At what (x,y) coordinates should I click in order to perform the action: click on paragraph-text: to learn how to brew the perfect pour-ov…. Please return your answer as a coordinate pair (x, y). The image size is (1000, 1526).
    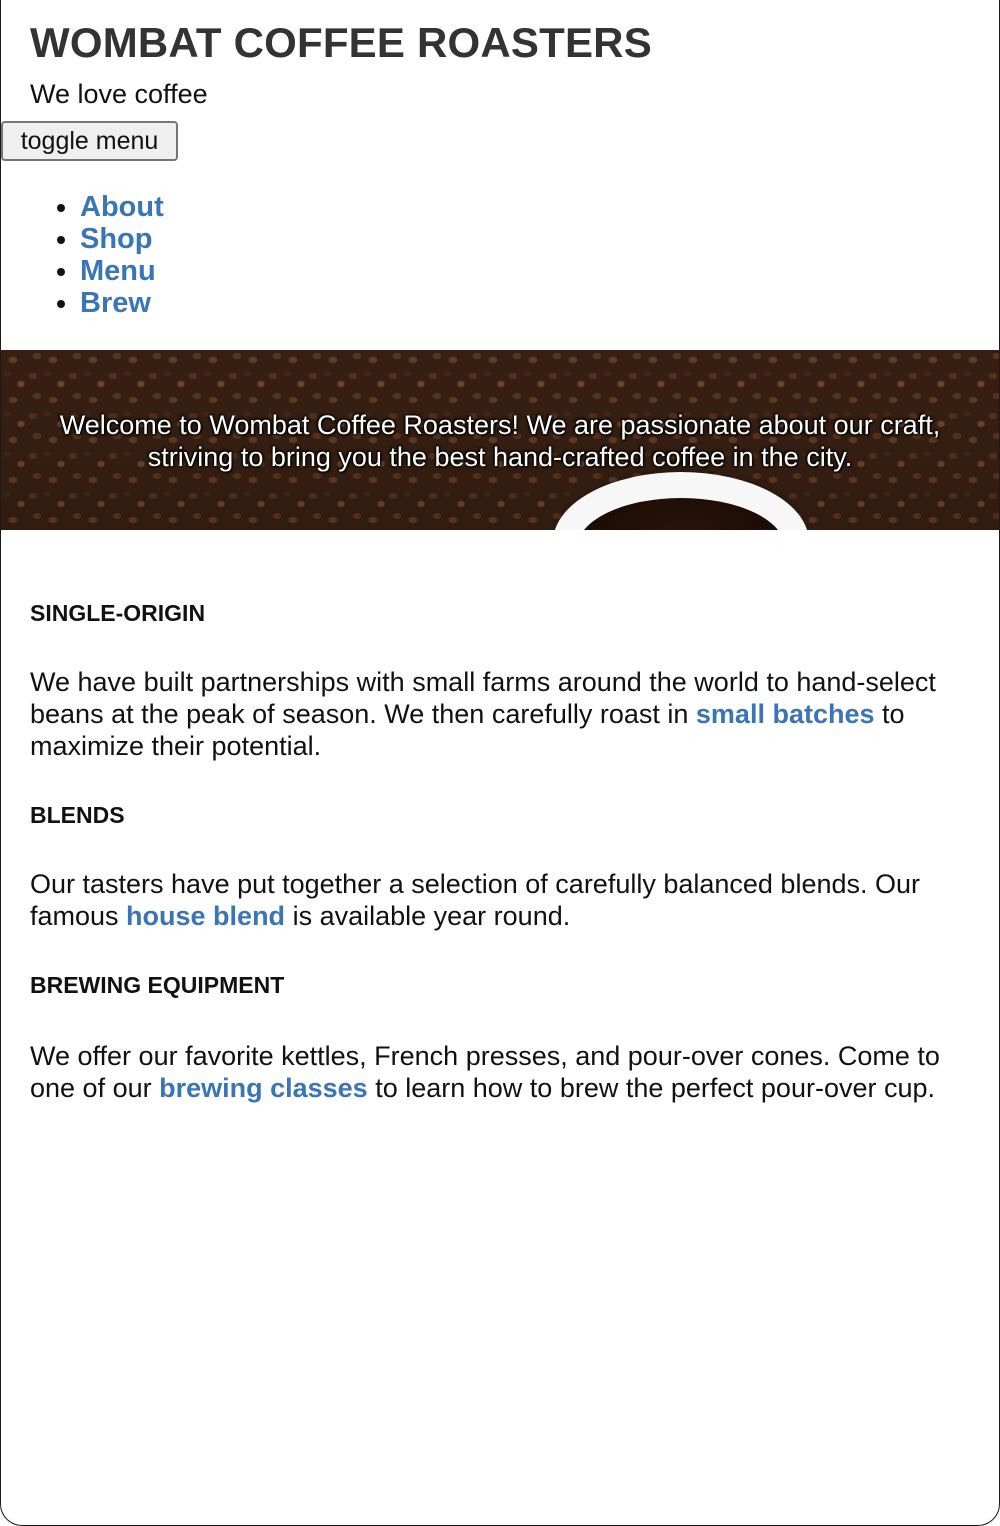
    Looking at the image, I should click on (651, 1088).